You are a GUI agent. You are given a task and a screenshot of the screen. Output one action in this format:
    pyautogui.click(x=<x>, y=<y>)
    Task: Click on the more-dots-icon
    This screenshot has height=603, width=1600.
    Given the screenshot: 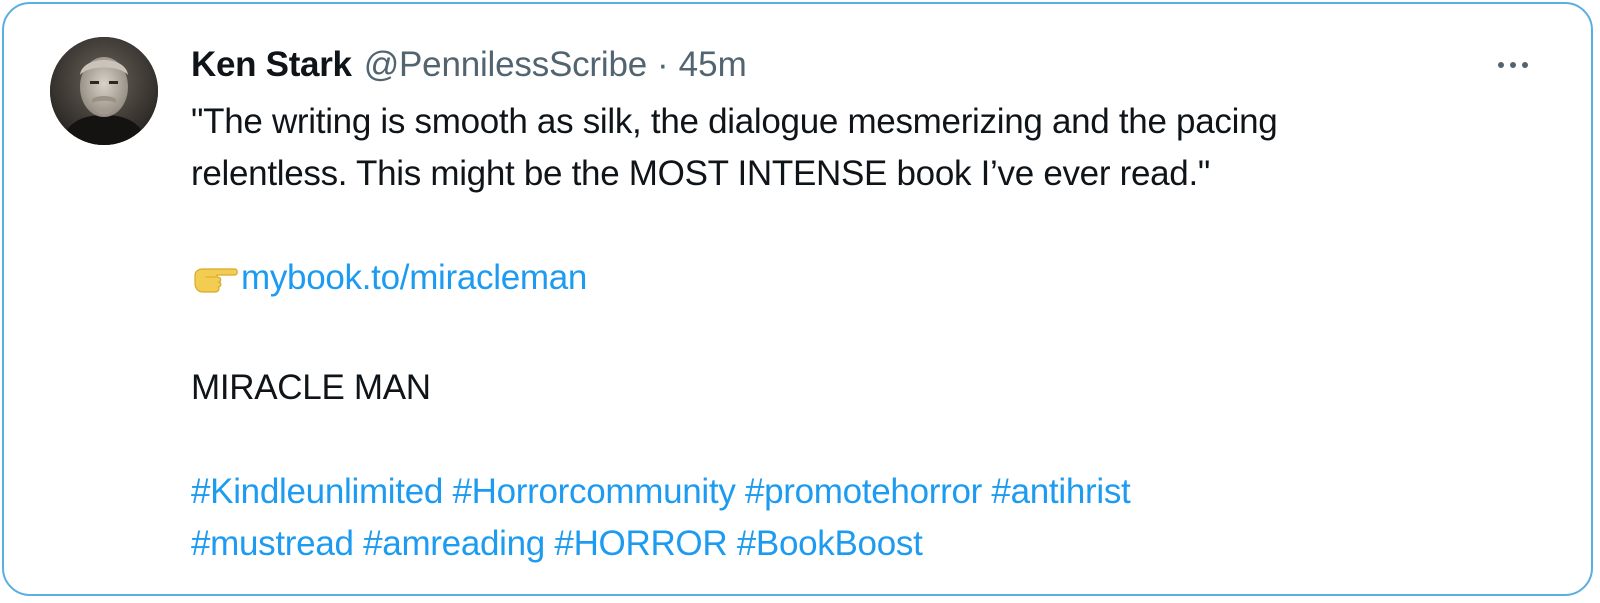 What is the action you would take?
    pyautogui.click(x=1501, y=65)
    